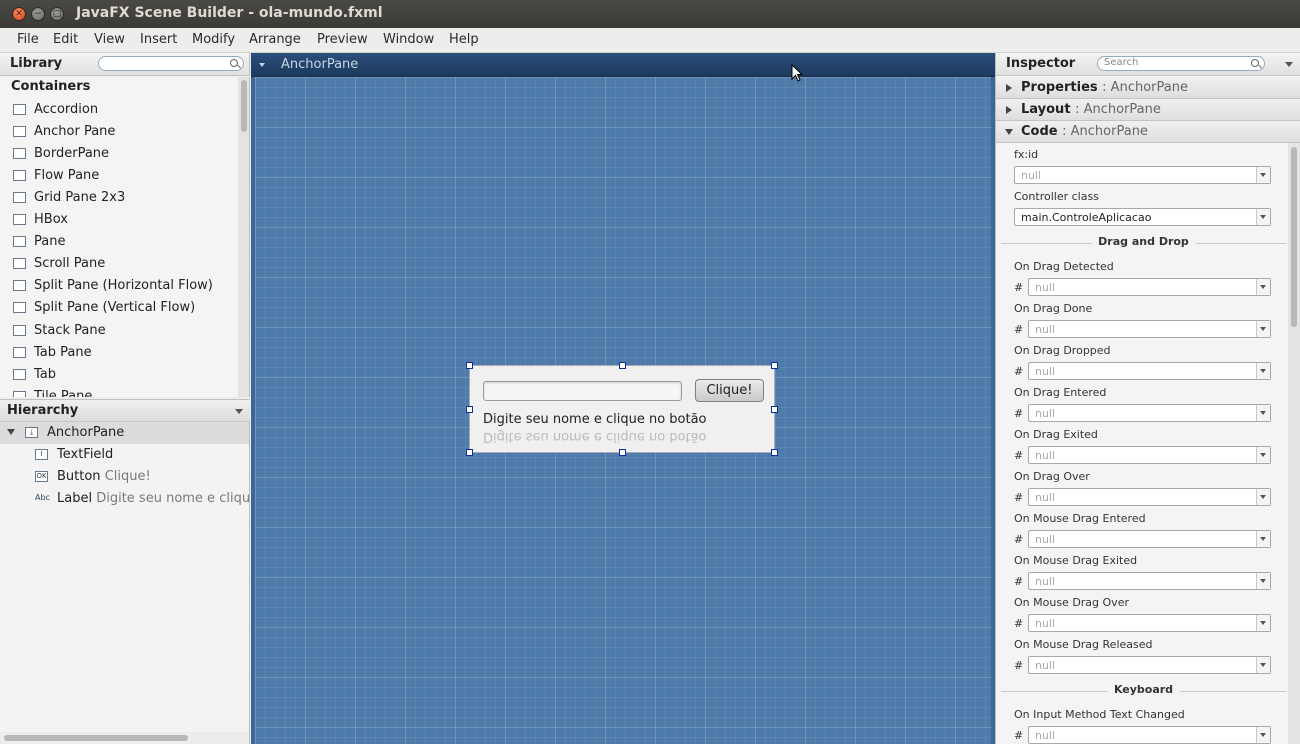 Image resolution: width=1300 pixels, height=744 pixels. What do you see at coordinates (119, 391) in the screenshot?
I see `library-item: Tile Pane` at bounding box center [119, 391].